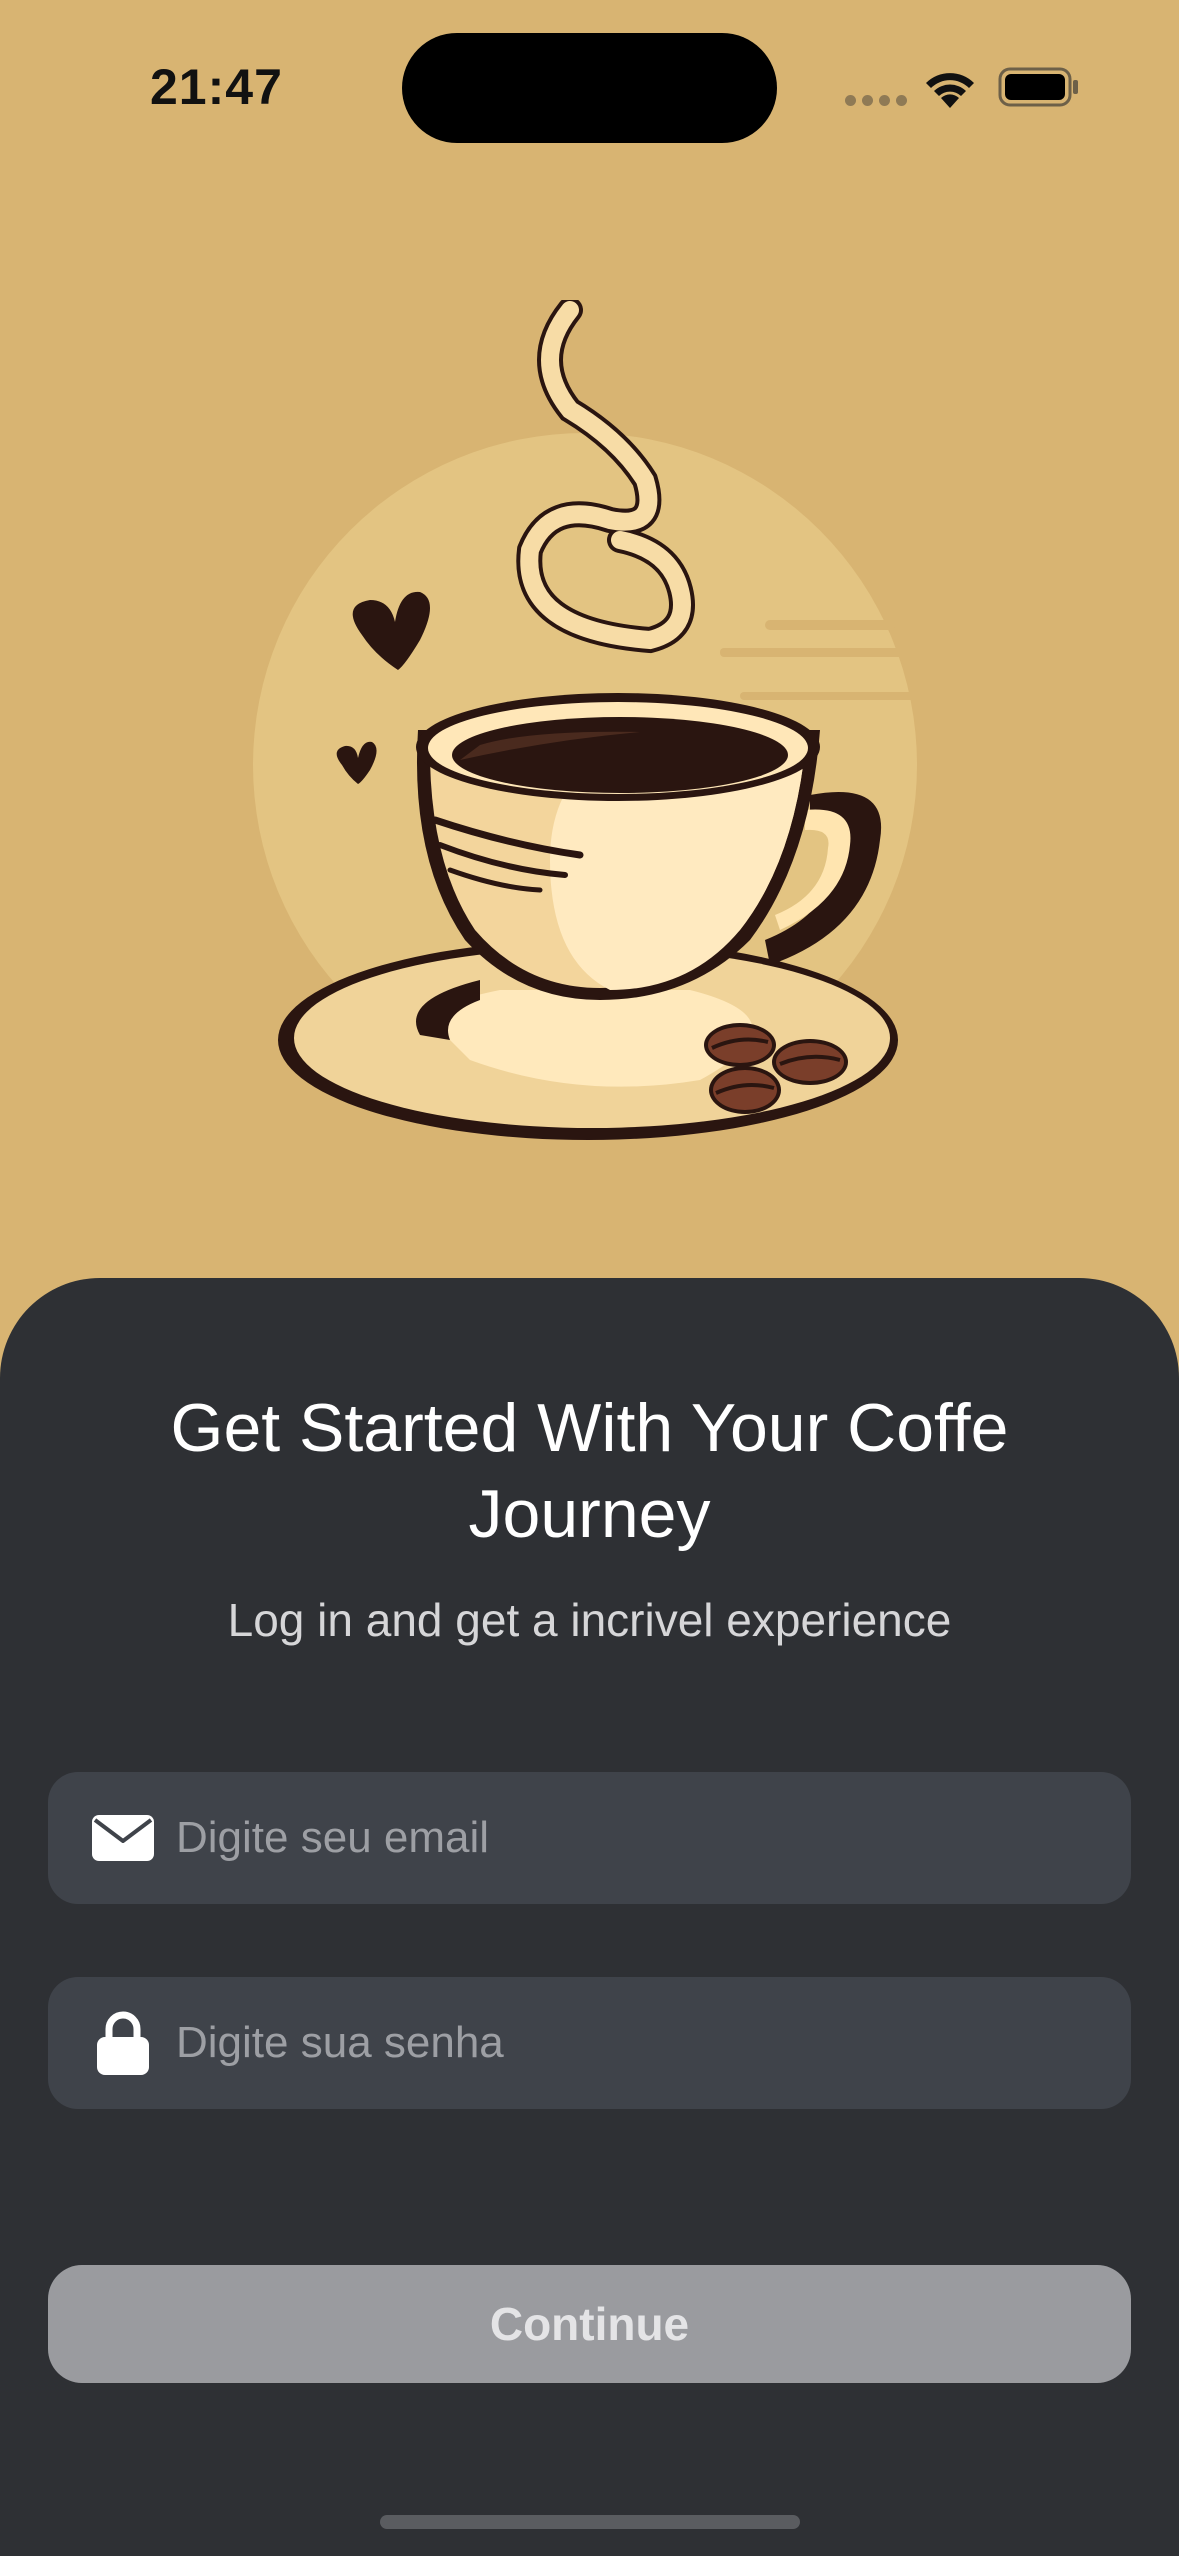  I want to click on continue-button: Continue, so click(589, 2324).